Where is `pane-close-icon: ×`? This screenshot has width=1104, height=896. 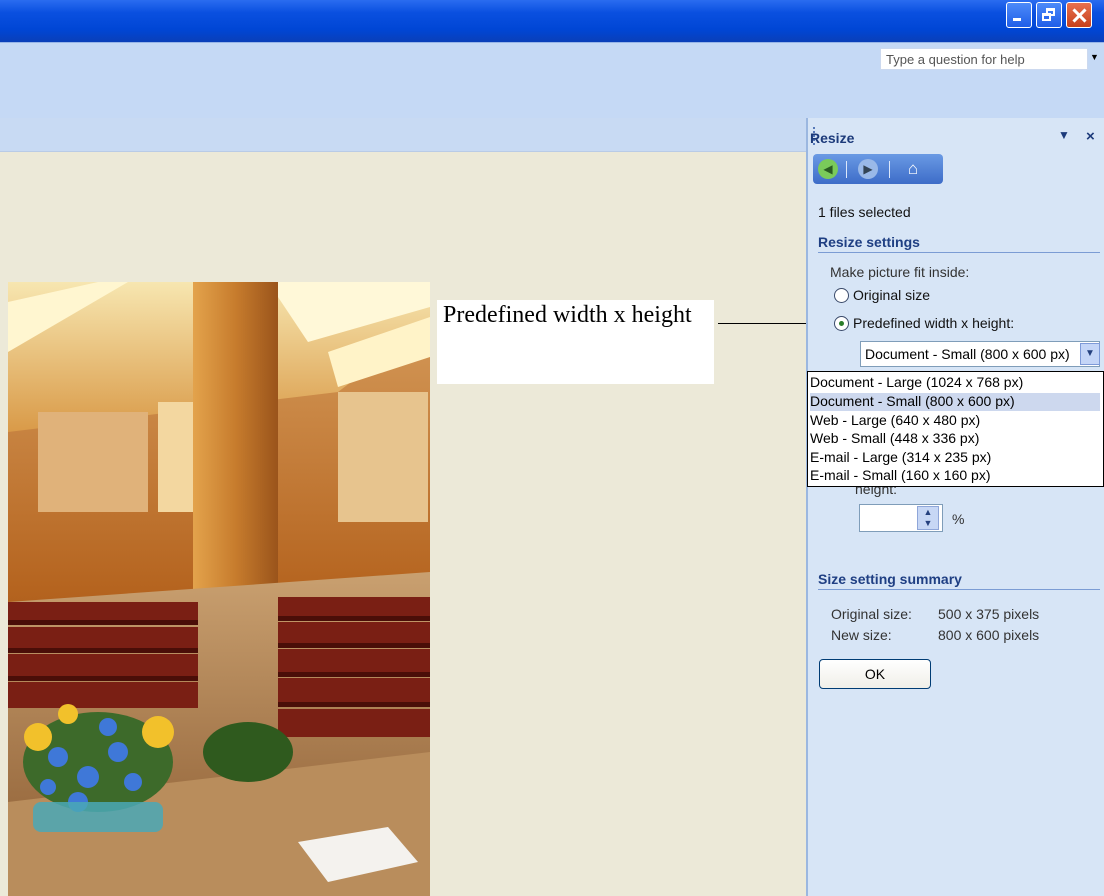
pane-close-icon: × is located at coordinates (1090, 136).